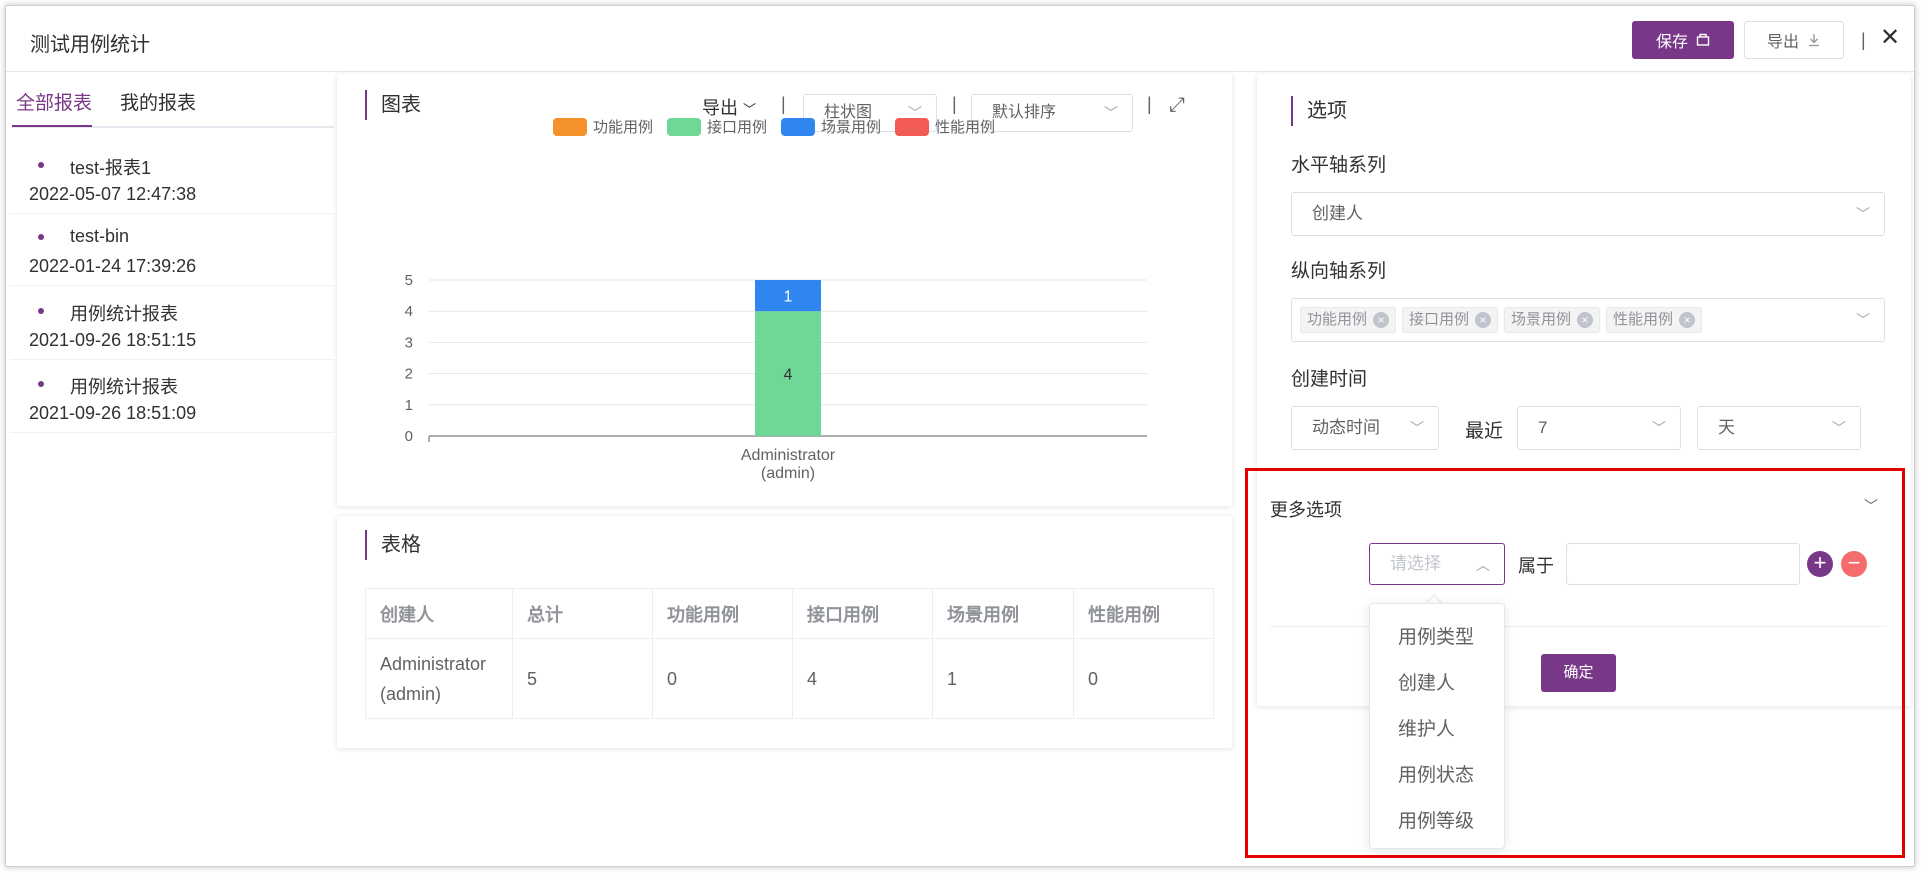 This screenshot has height=874, width=1925. Describe the element at coordinates (774, 126) in the screenshot. I see `chart-legend: 功能用例 接口用例 场景用例 性能用例` at that location.